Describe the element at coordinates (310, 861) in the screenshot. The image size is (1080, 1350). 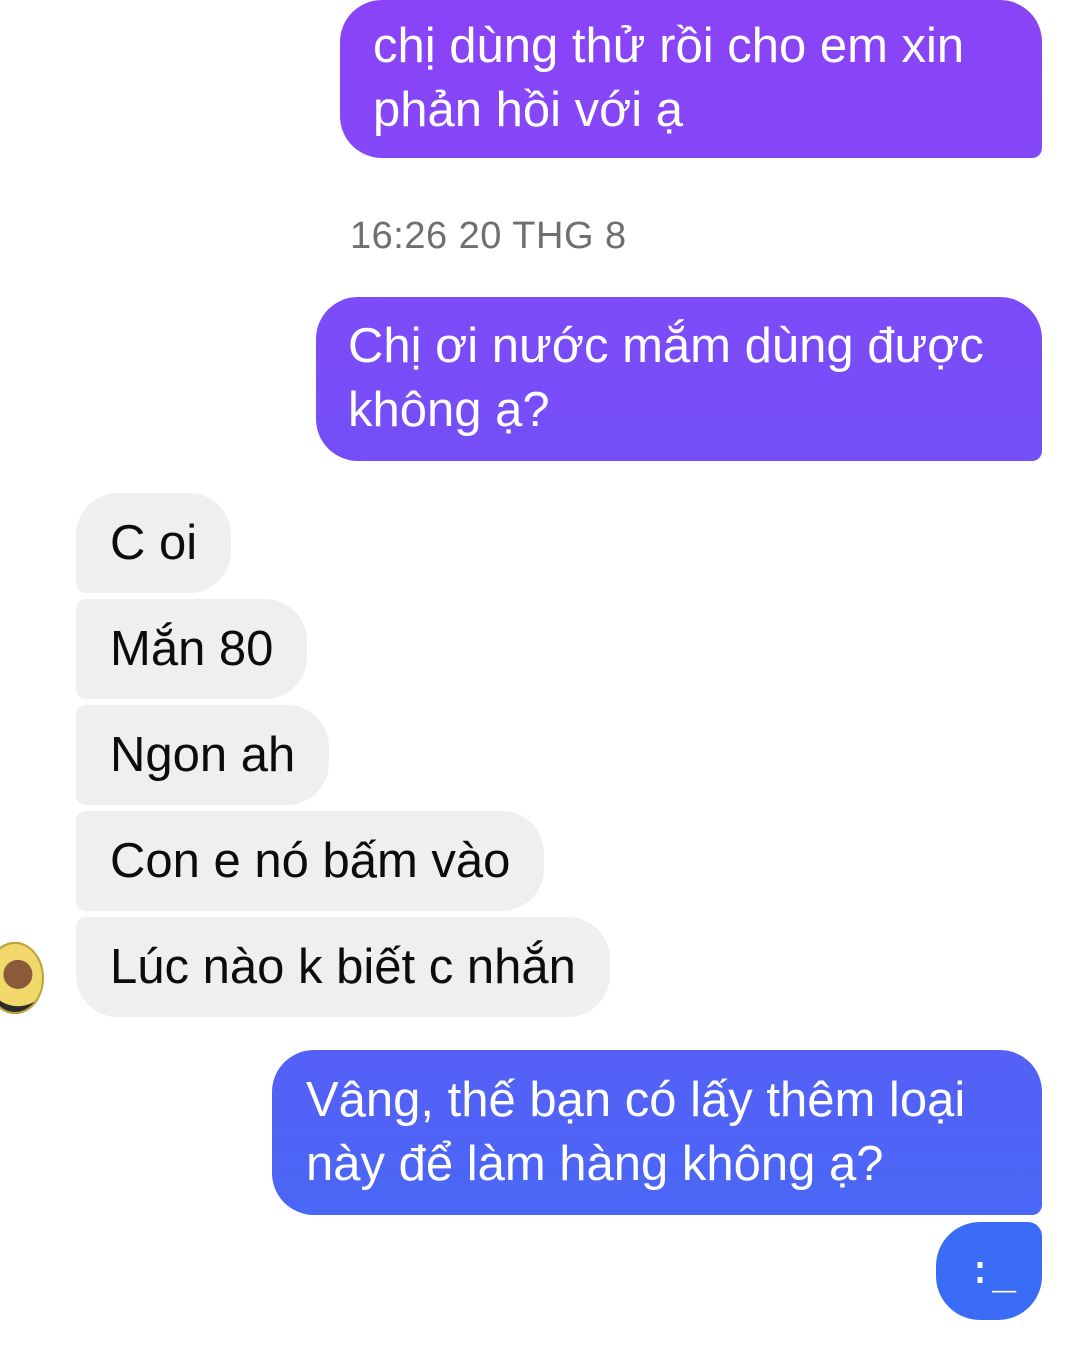
I see `incoming-message-4: Con e nó bấm vào` at that location.